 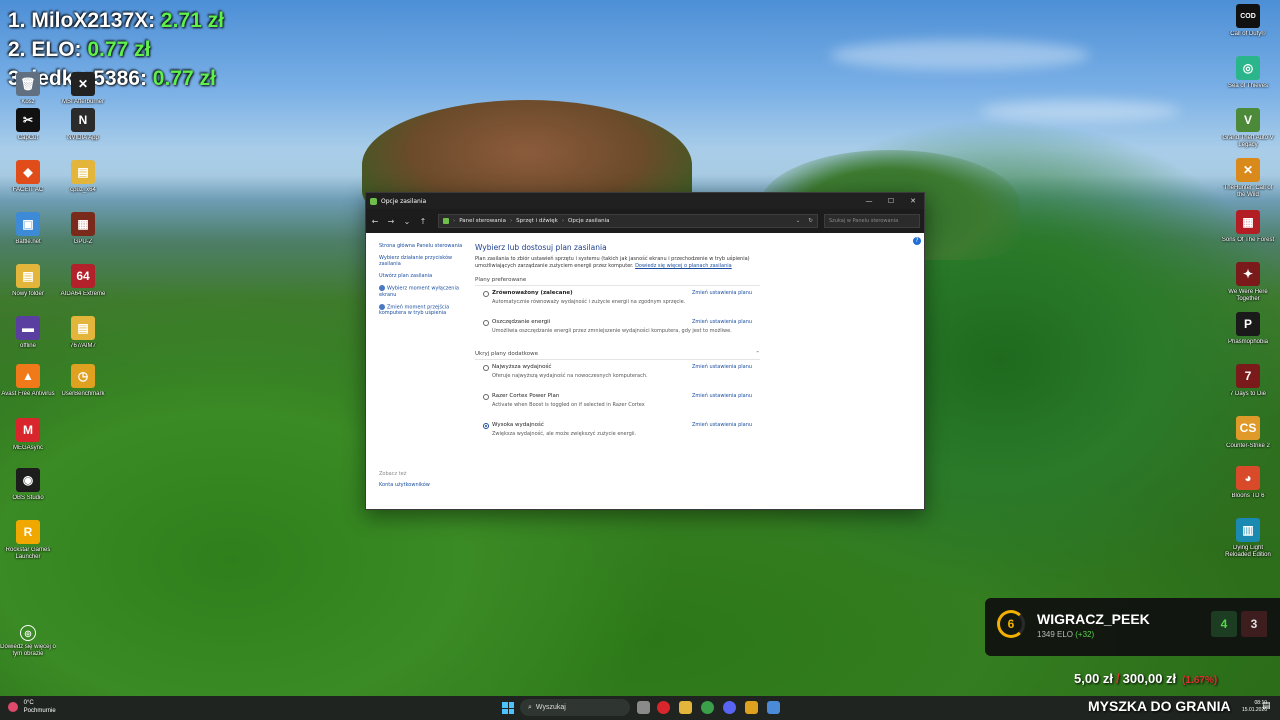 What do you see at coordinates (1248, 191) in the screenshot?
I see `desktop-icon-label: TheHunter: Call of the Wild` at bounding box center [1248, 191].